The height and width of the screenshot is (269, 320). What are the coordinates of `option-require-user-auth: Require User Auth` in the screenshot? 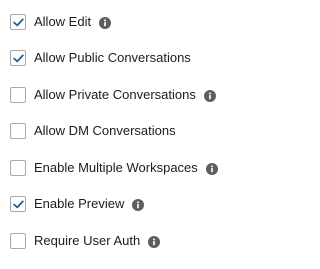 It's located at (85, 241).